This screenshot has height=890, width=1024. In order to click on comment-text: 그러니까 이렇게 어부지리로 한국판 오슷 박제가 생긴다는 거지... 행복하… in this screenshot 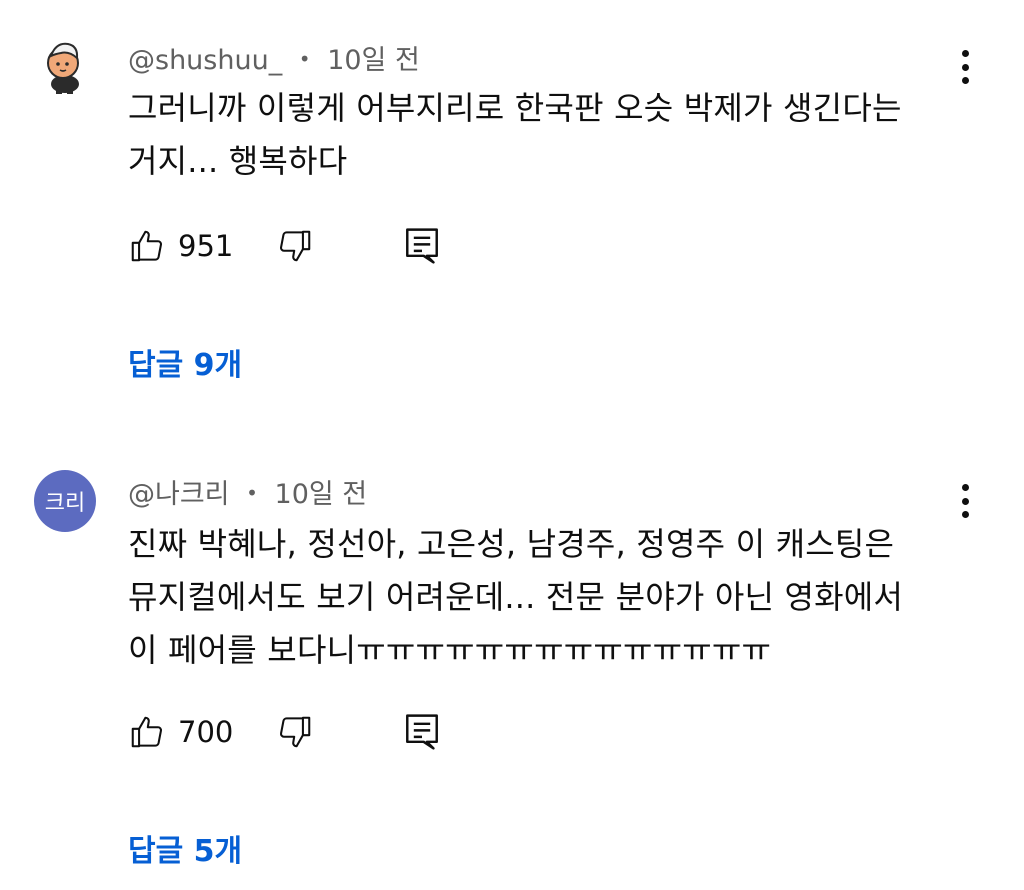, I will do `click(515, 134)`.